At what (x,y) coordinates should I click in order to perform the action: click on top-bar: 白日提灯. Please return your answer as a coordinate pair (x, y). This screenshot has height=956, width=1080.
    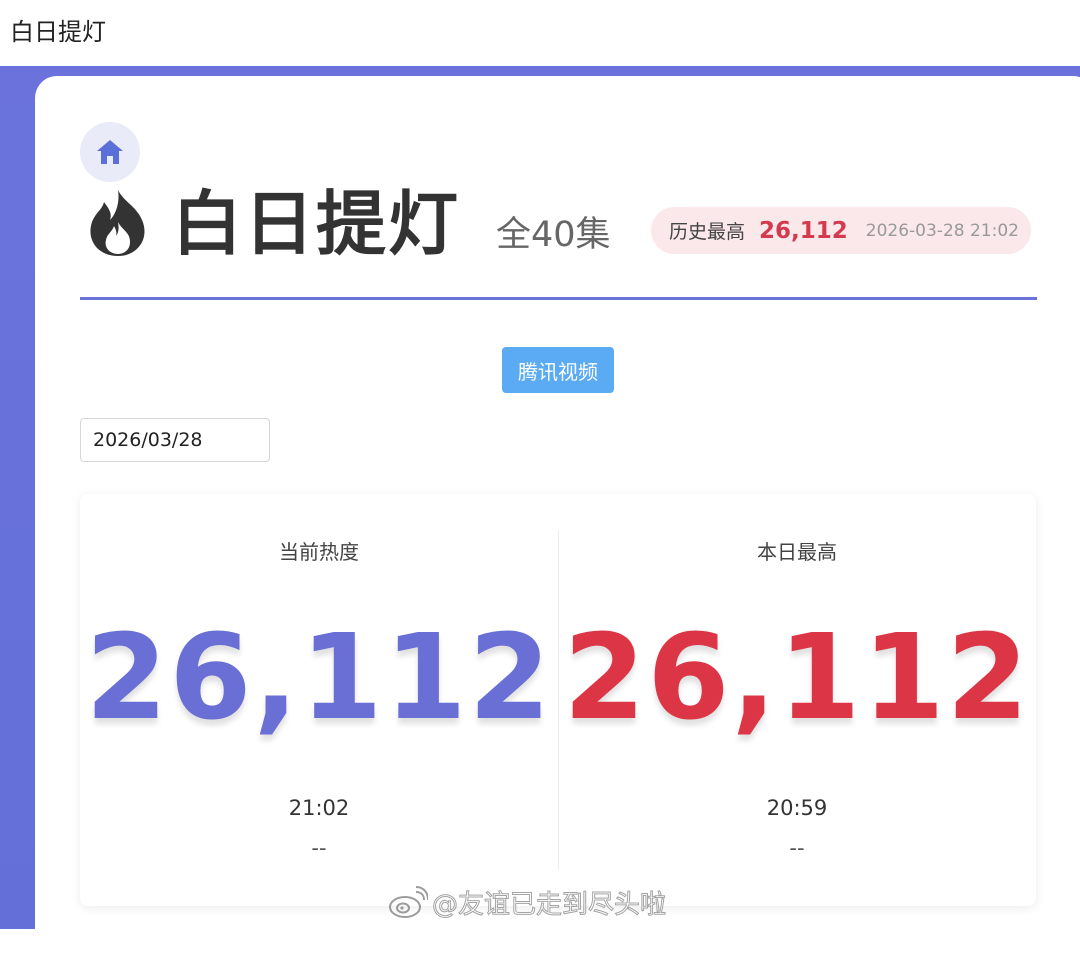
    Looking at the image, I should click on (540, 33).